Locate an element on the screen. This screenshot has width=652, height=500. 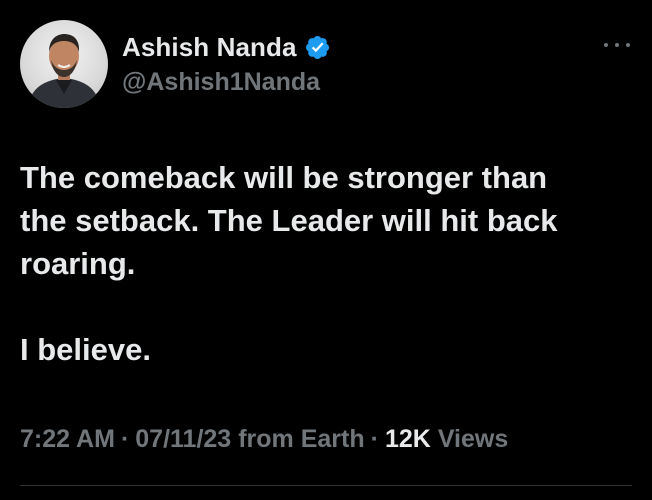
tweet-time: 7:22 AM is located at coordinates (67, 439).